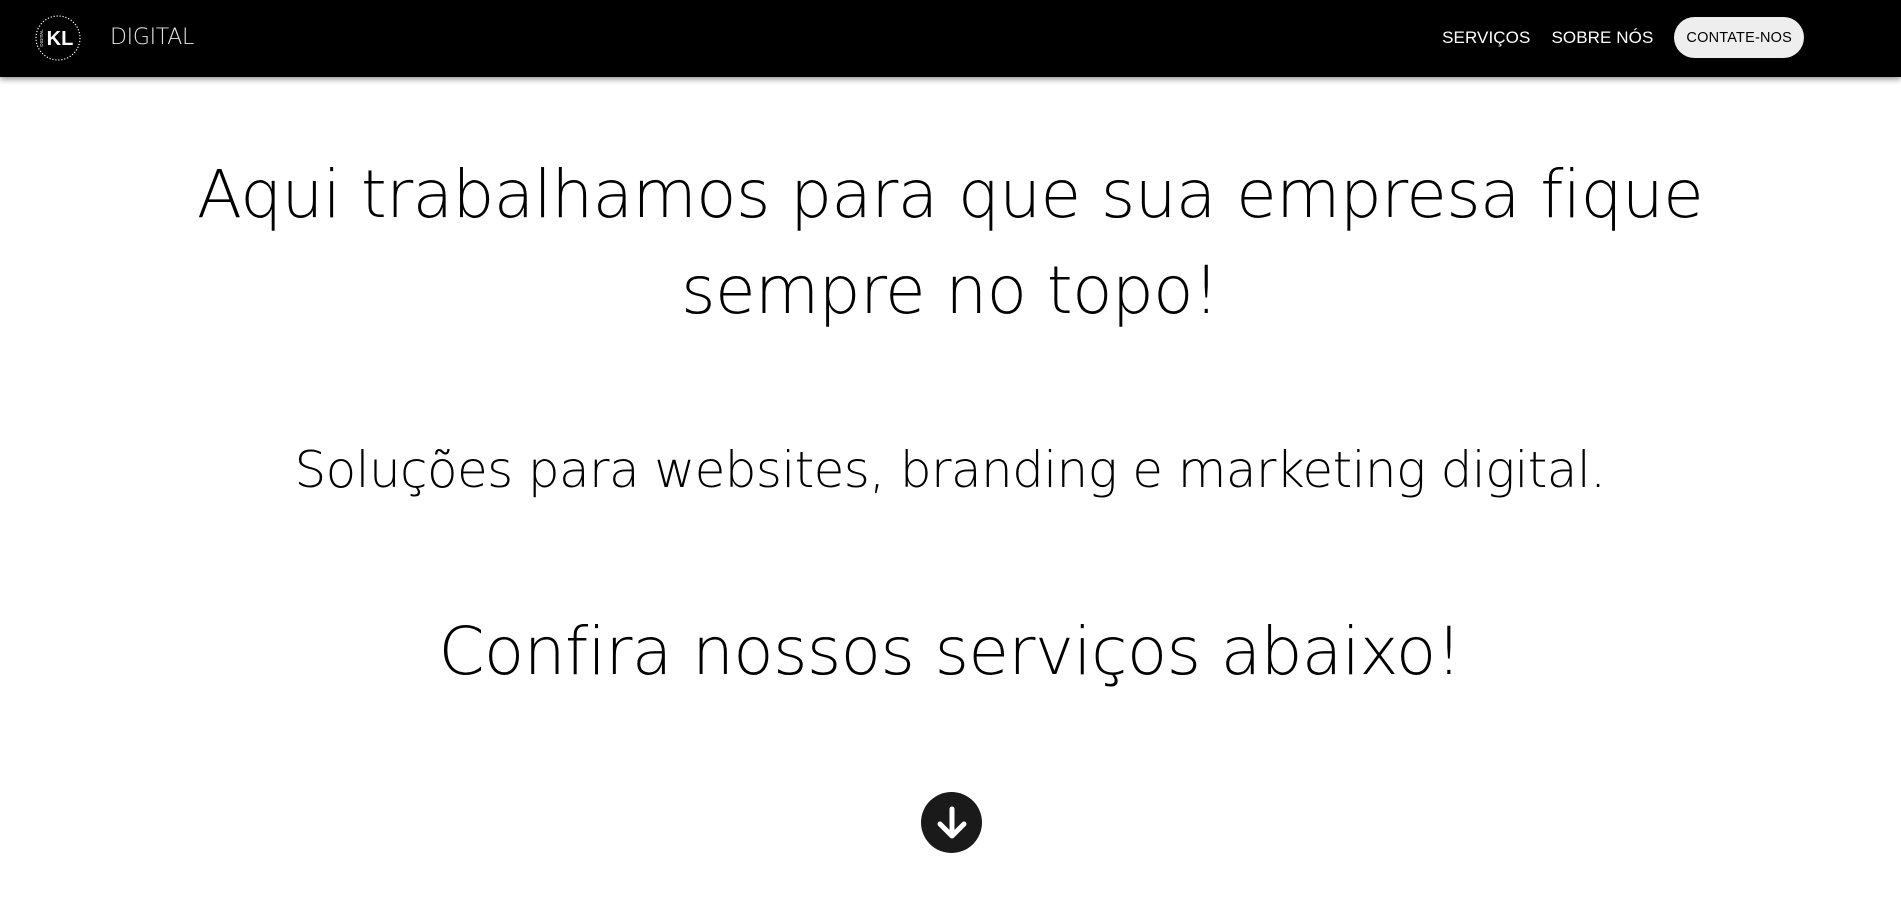 The height and width of the screenshot is (901, 1901). What do you see at coordinates (950, 290) in the screenshot?
I see `hero-headline-line-2: sempre no topo!` at bounding box center [950, 290].